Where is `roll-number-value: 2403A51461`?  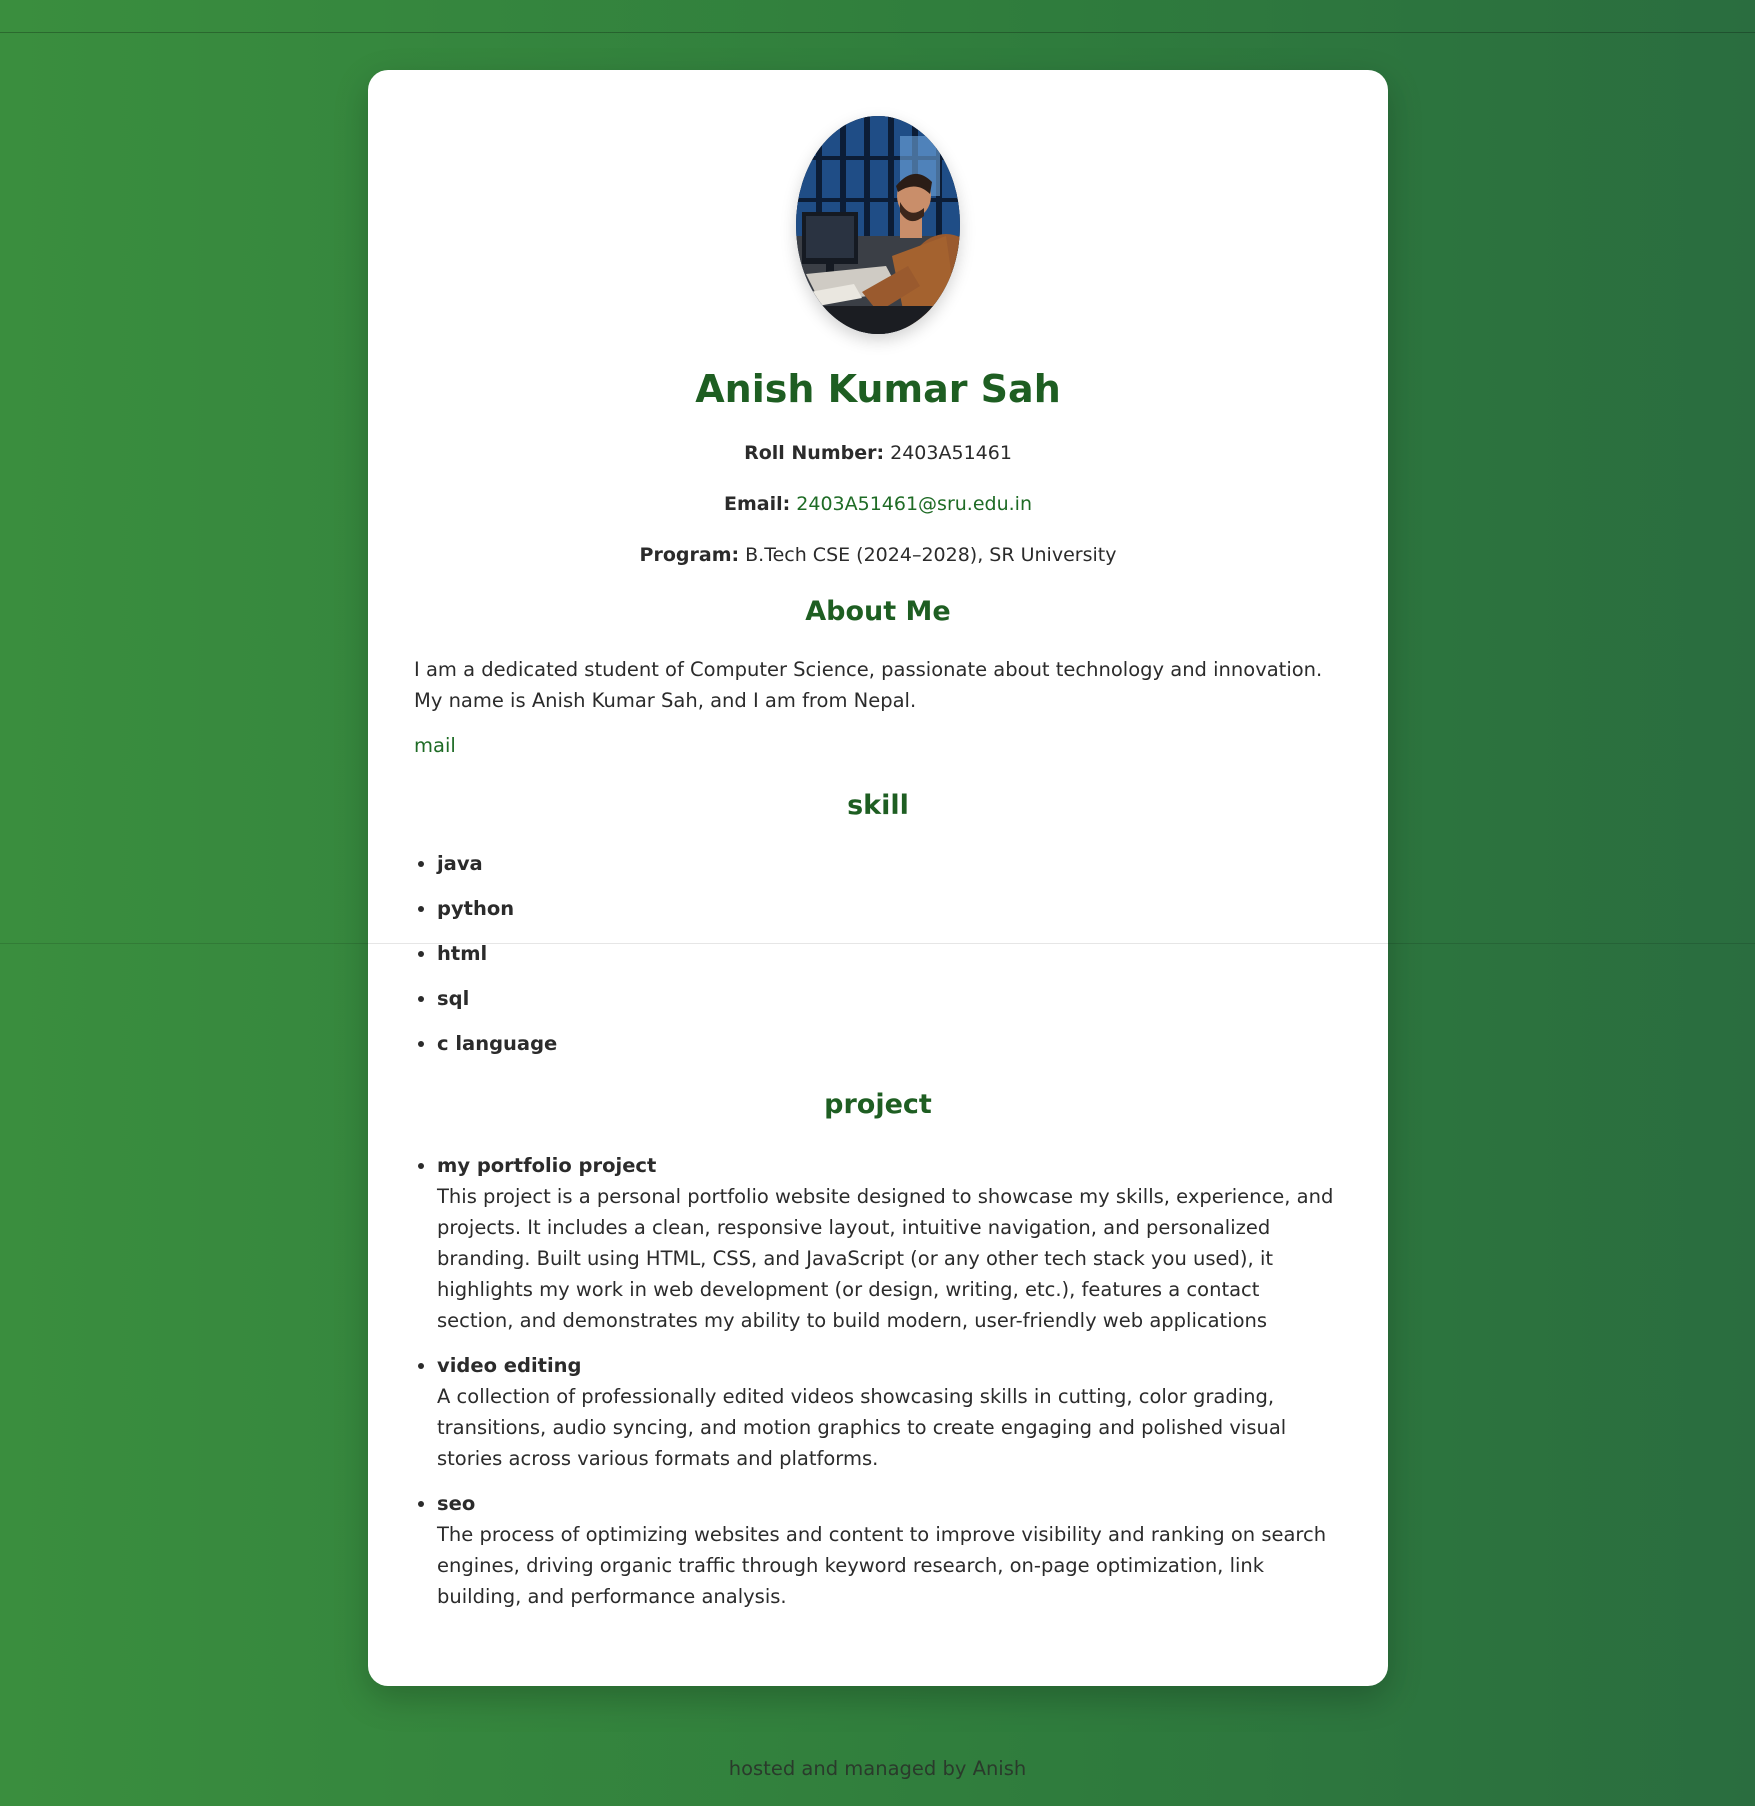
roll-number-value: 2403A51461 is located at coordinates (951, 453).